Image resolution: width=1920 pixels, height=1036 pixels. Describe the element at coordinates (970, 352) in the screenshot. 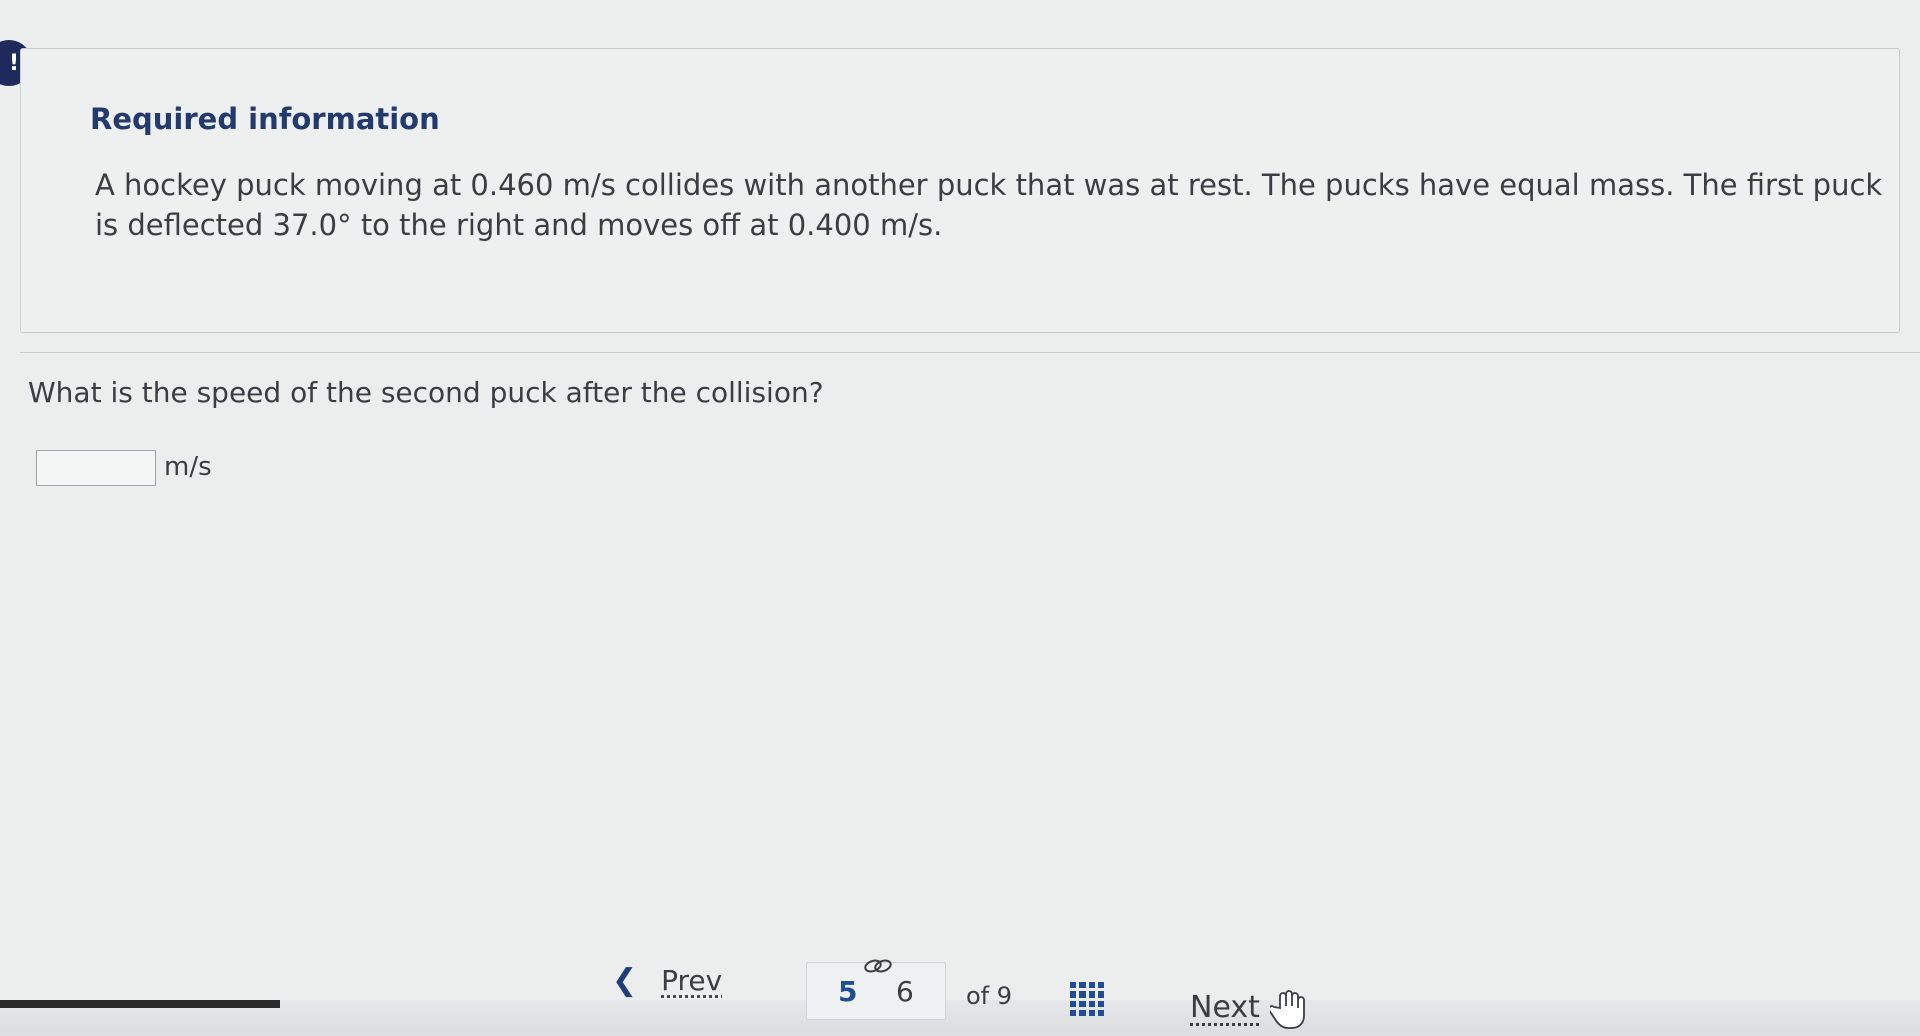

I see `divider` at that location.